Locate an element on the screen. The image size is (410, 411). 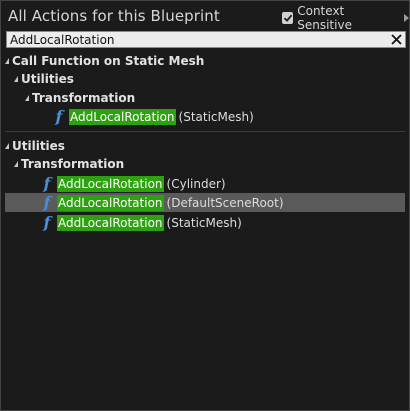
context-sensitive-checkbox is located at coordinates (288, 18).